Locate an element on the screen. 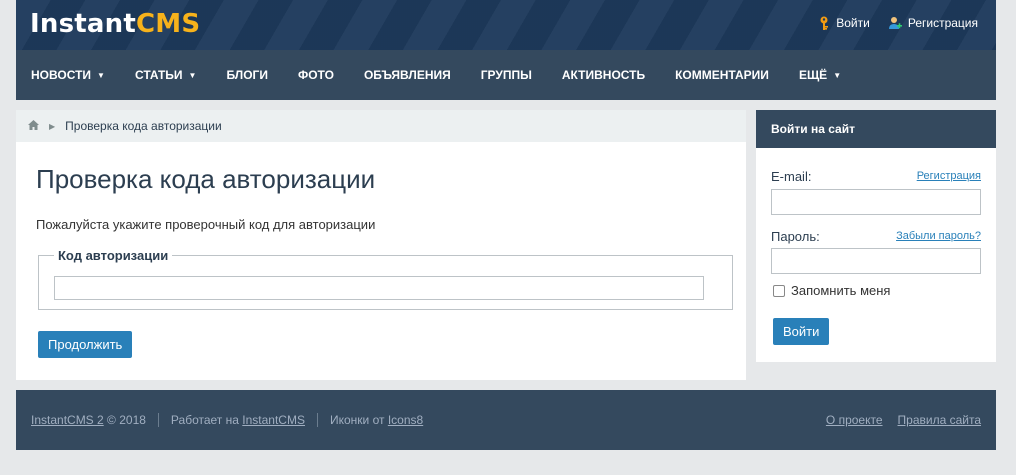  nav-item-label: ФОТО is located at coordinates (315, 75).